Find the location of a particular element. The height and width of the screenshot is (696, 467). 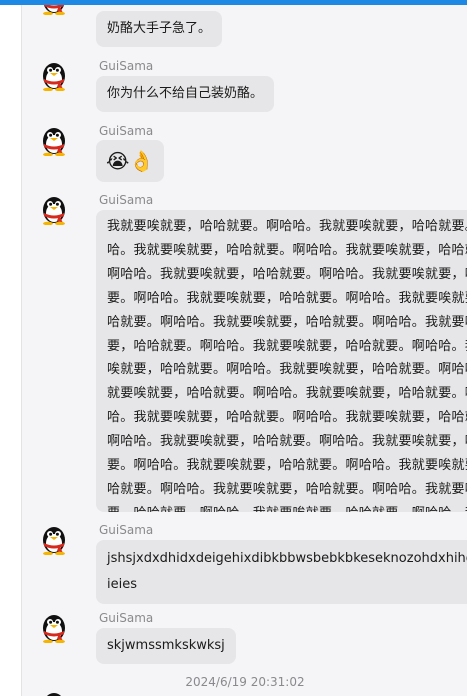

message-bubble: skjwmssmkskwksj is located at coordinates (166, 646).